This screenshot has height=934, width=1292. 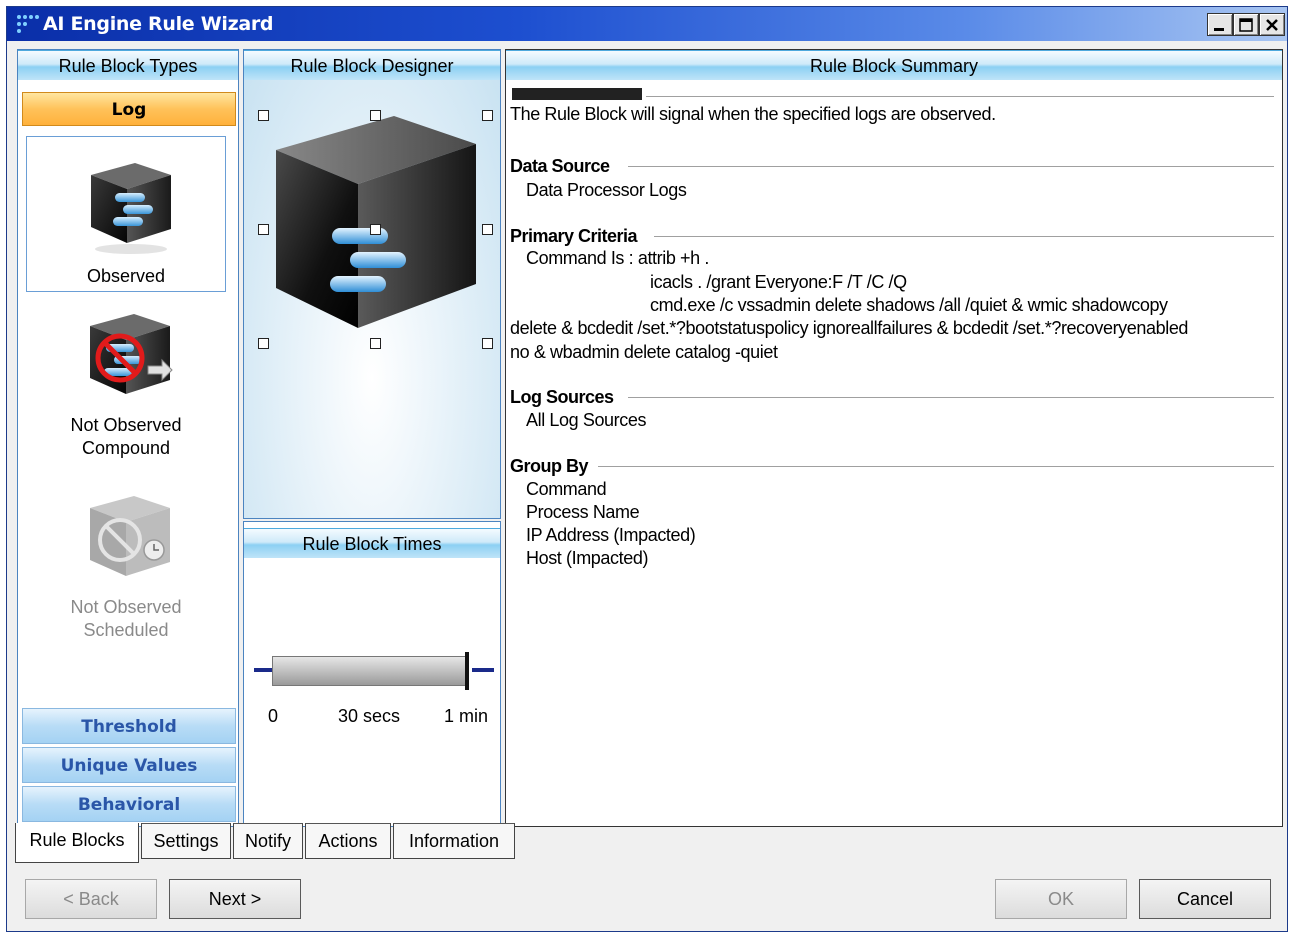 What do you see at coordinates (606, 190) in the screenshot?
I see `data-source-value: Data Processor Logs` at bounding box center [606, 190].